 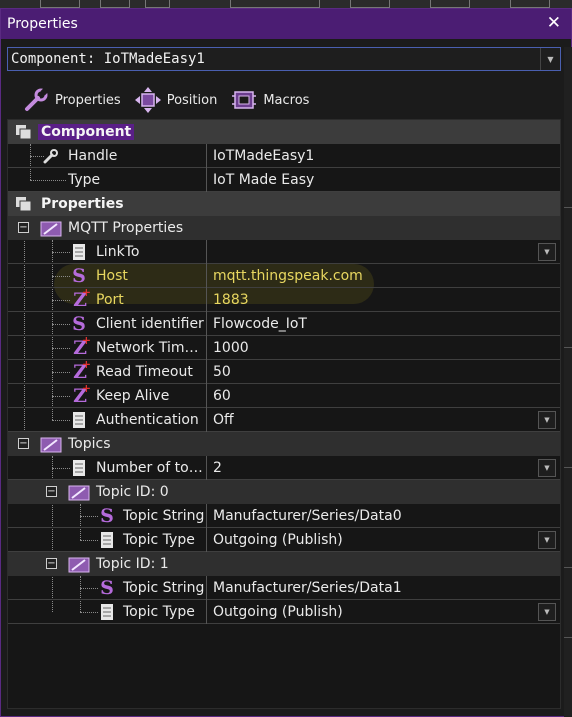 I want to click on properties-toolbar: Properties Position Macros, so click(x=171, y=100).